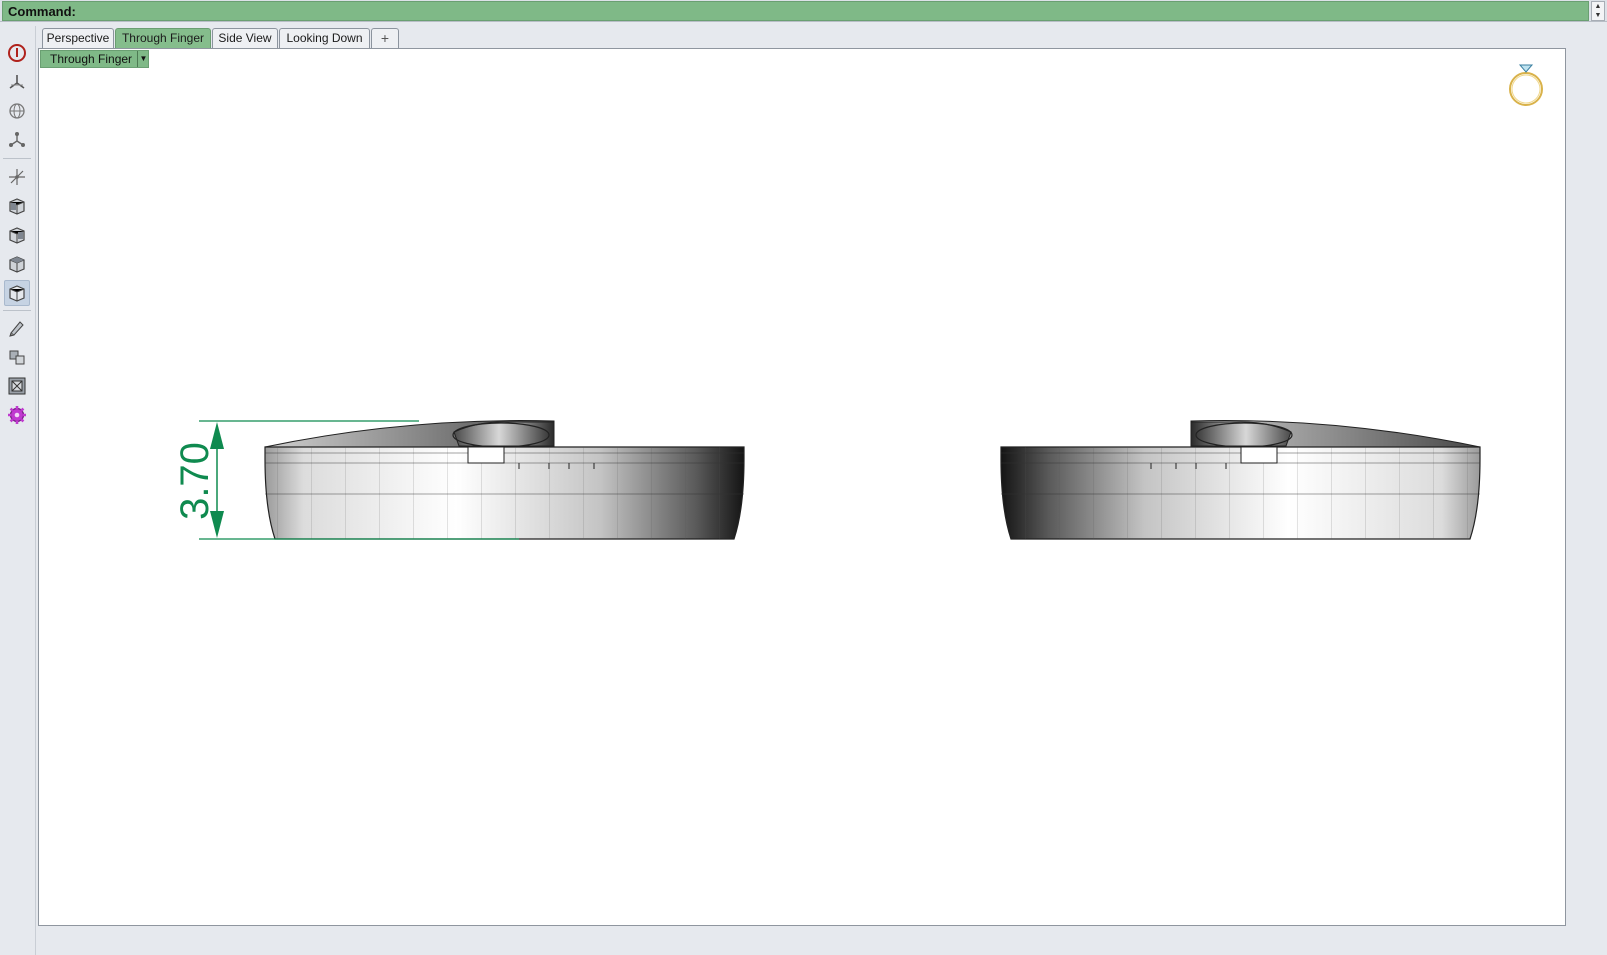 The width and height of the screenshot is (1607, 955). Describe the element at coordinates (42, 11) in the screenshot. I see `command-label: Command:` at that location.